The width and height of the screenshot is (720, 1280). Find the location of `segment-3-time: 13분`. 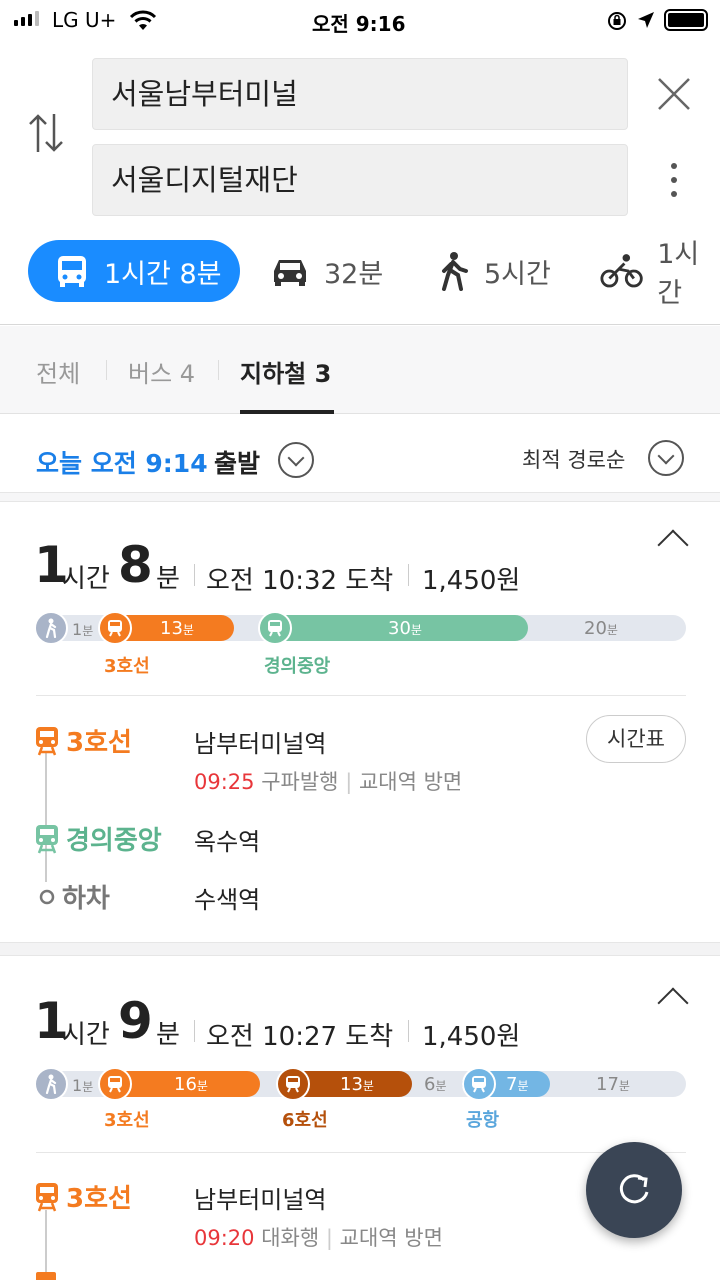

segment-3-time: 13분 is located at coordinates (177, 628).